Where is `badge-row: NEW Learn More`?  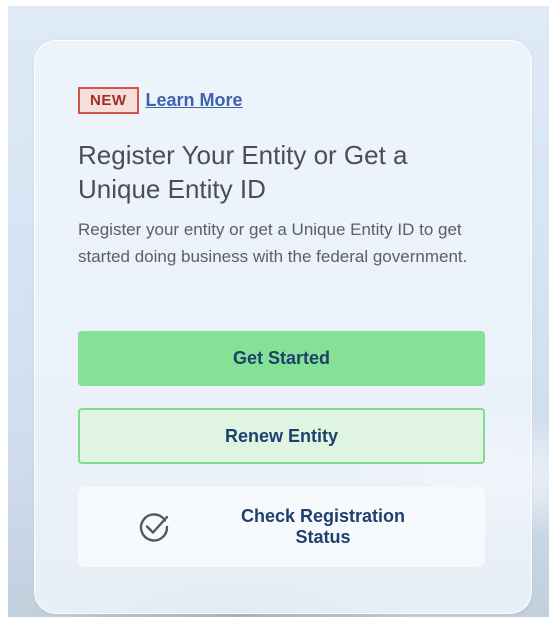
badge-row: NEW Learn More is located at coordinates (160, 100).